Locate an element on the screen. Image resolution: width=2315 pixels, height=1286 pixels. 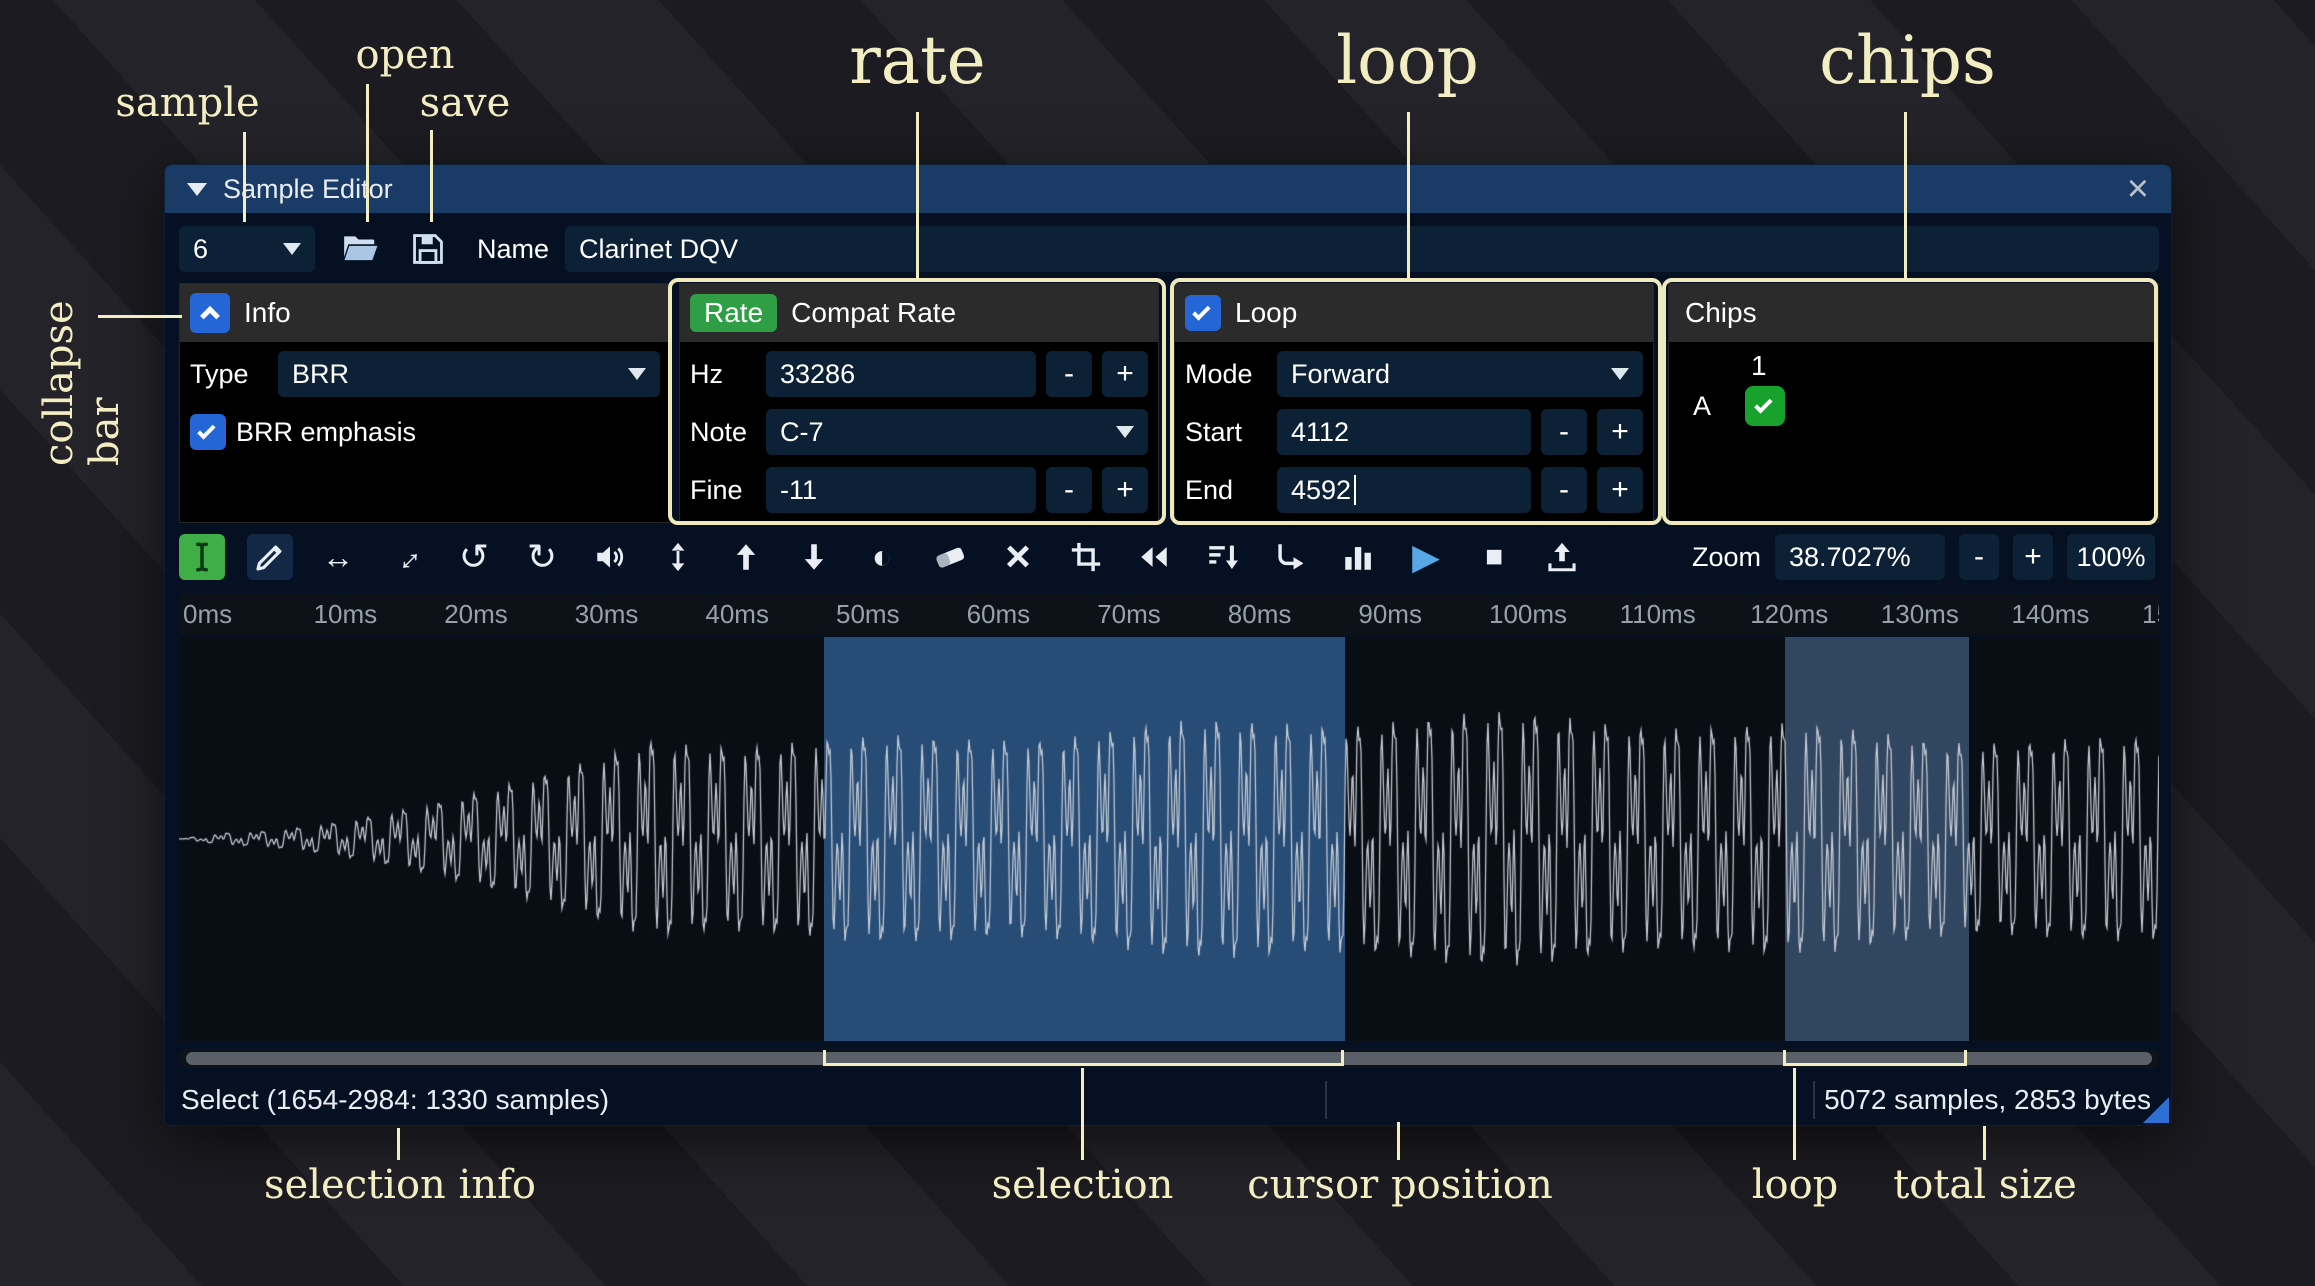
annotation-selection: selection is located at coordinates (1082, 1185).